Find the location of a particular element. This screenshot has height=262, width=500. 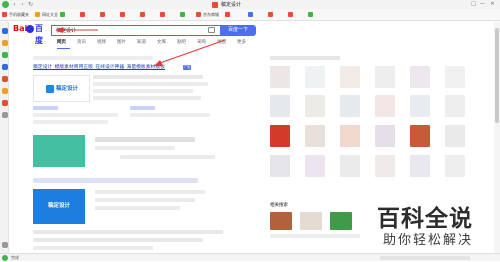

result-logo-text: 稿定设计 is located at coordinates (67, 89).